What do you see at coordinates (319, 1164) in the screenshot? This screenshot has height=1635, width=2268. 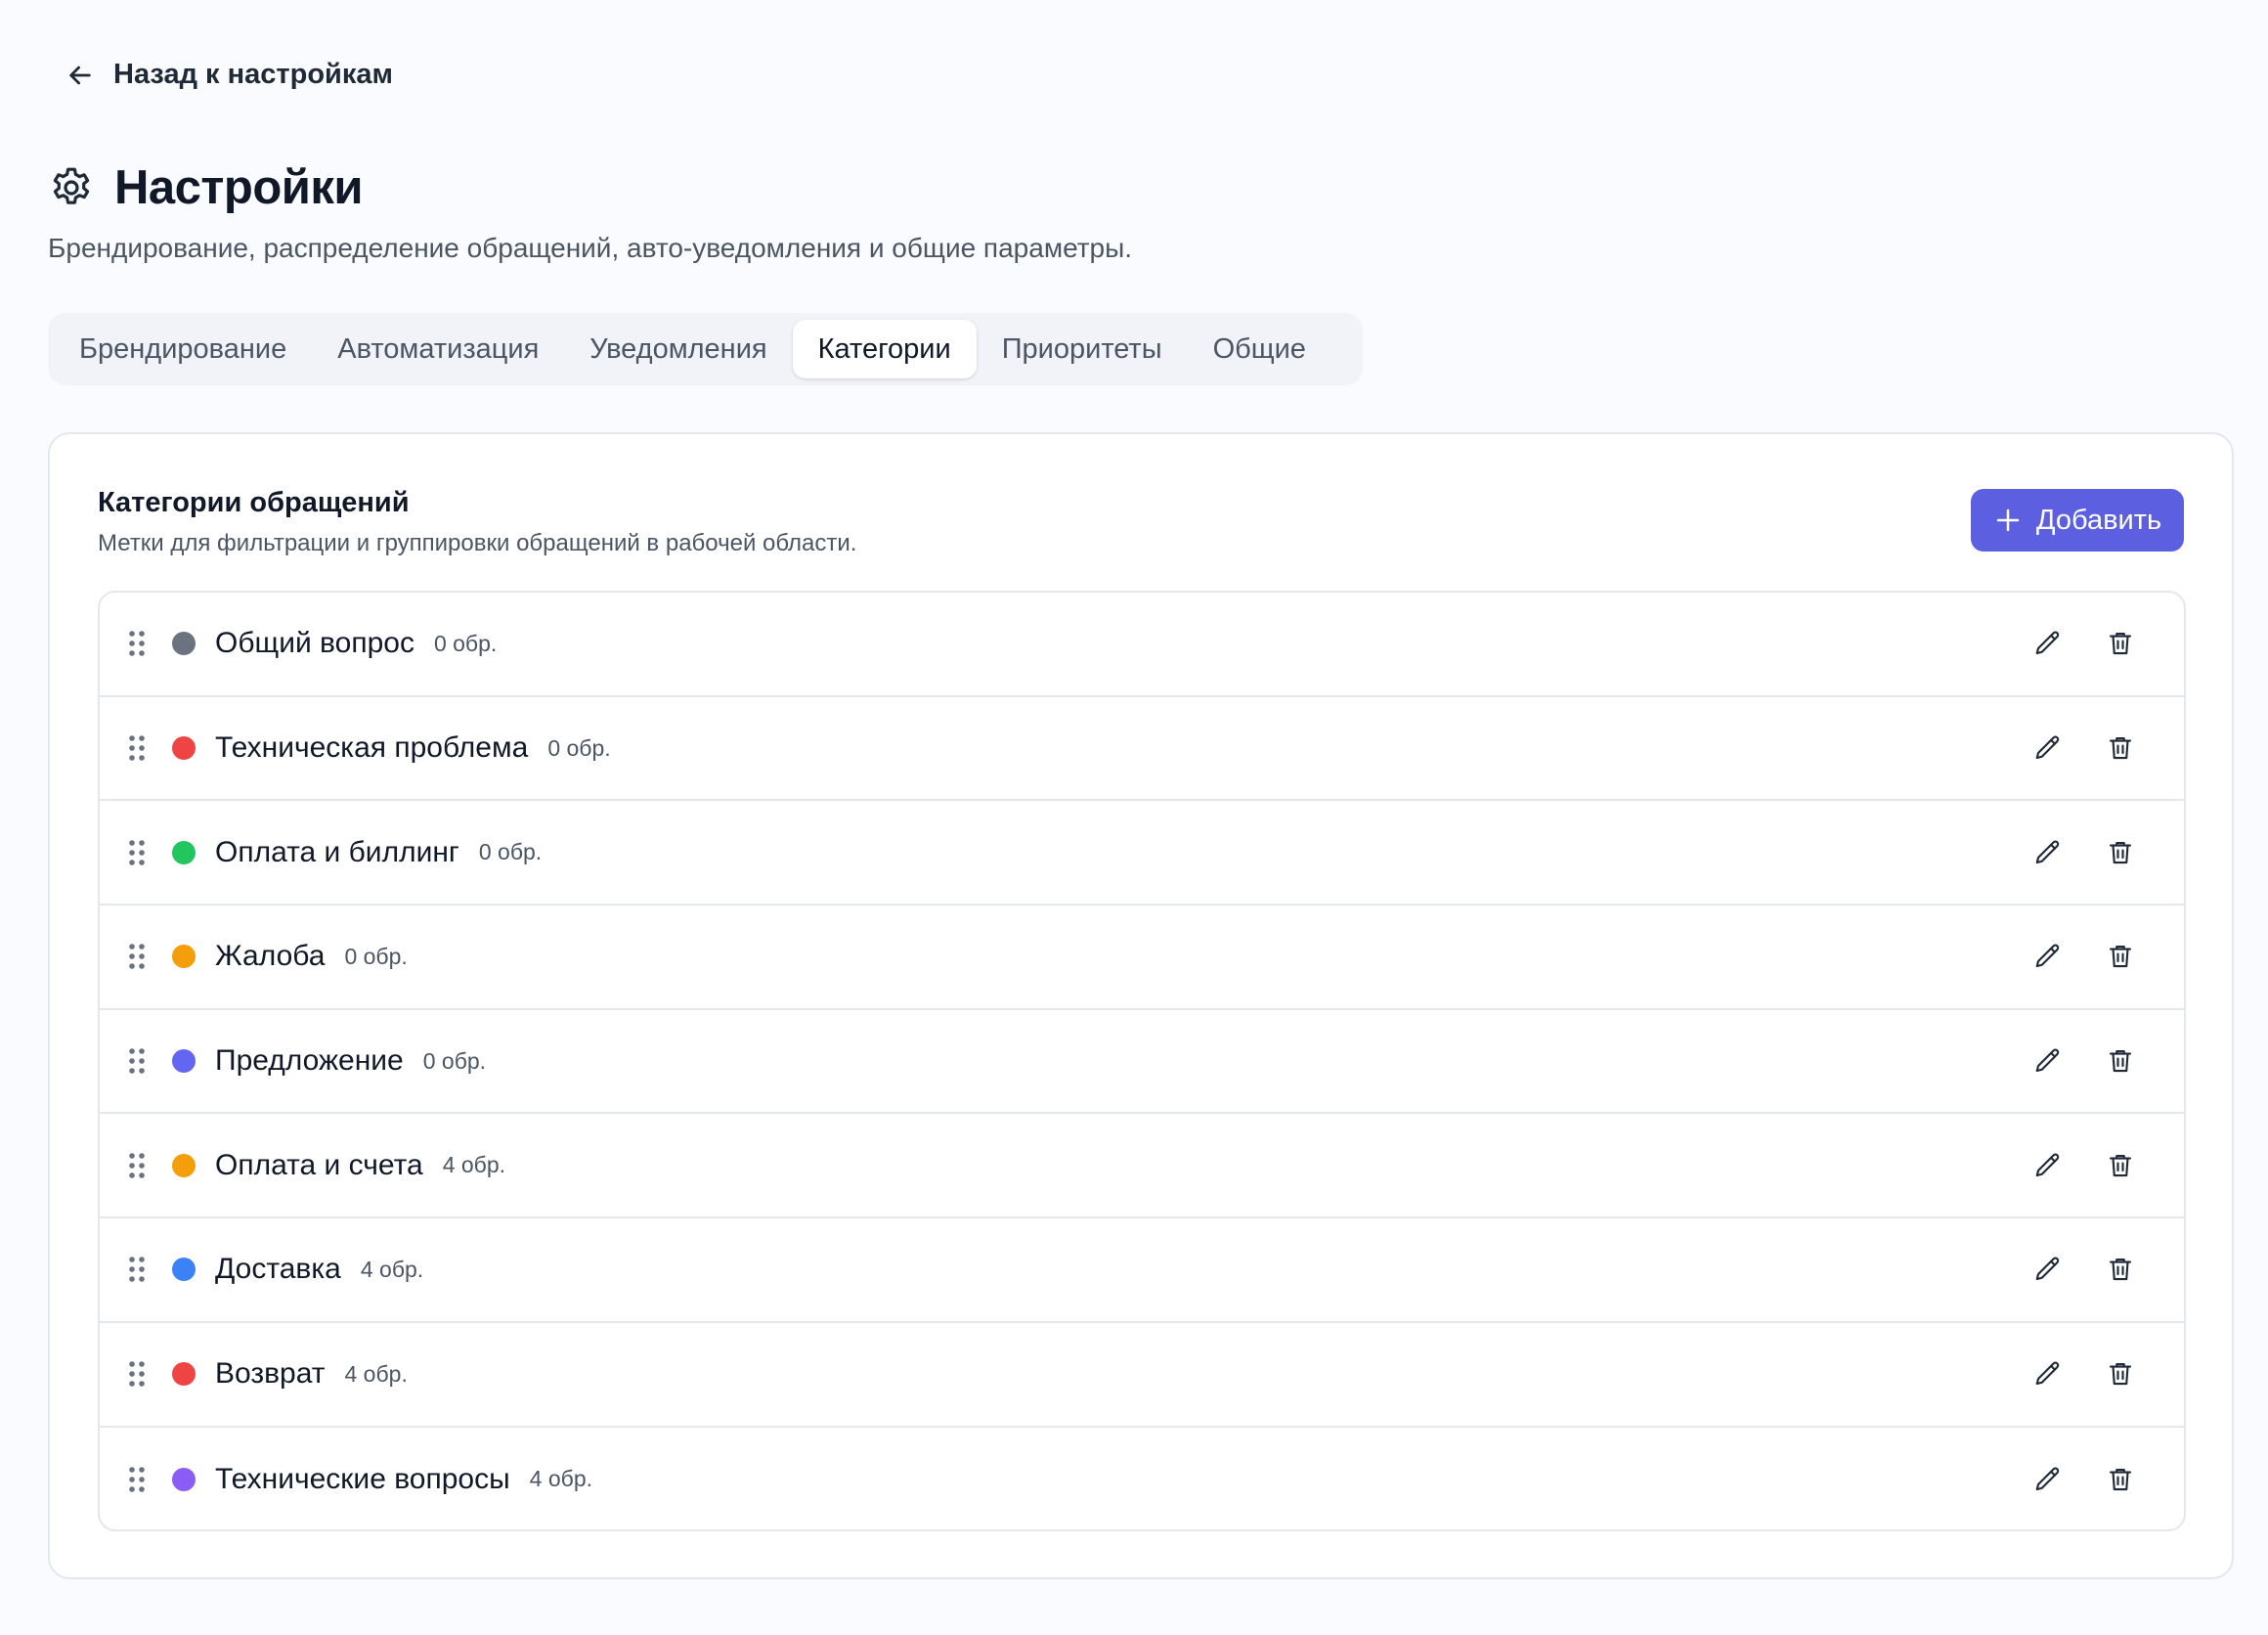 I see `category-name: Оплата и счета` at bounding box center [319, 1164].